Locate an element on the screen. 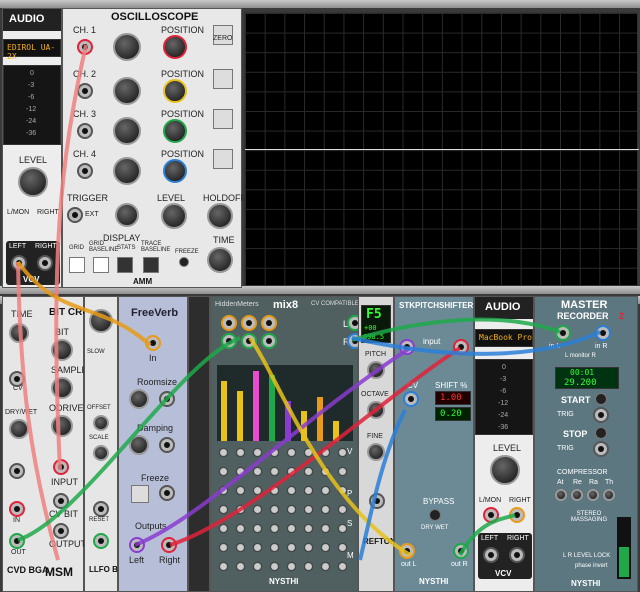  ch4-position-knob is located at coordinates (175, 171).